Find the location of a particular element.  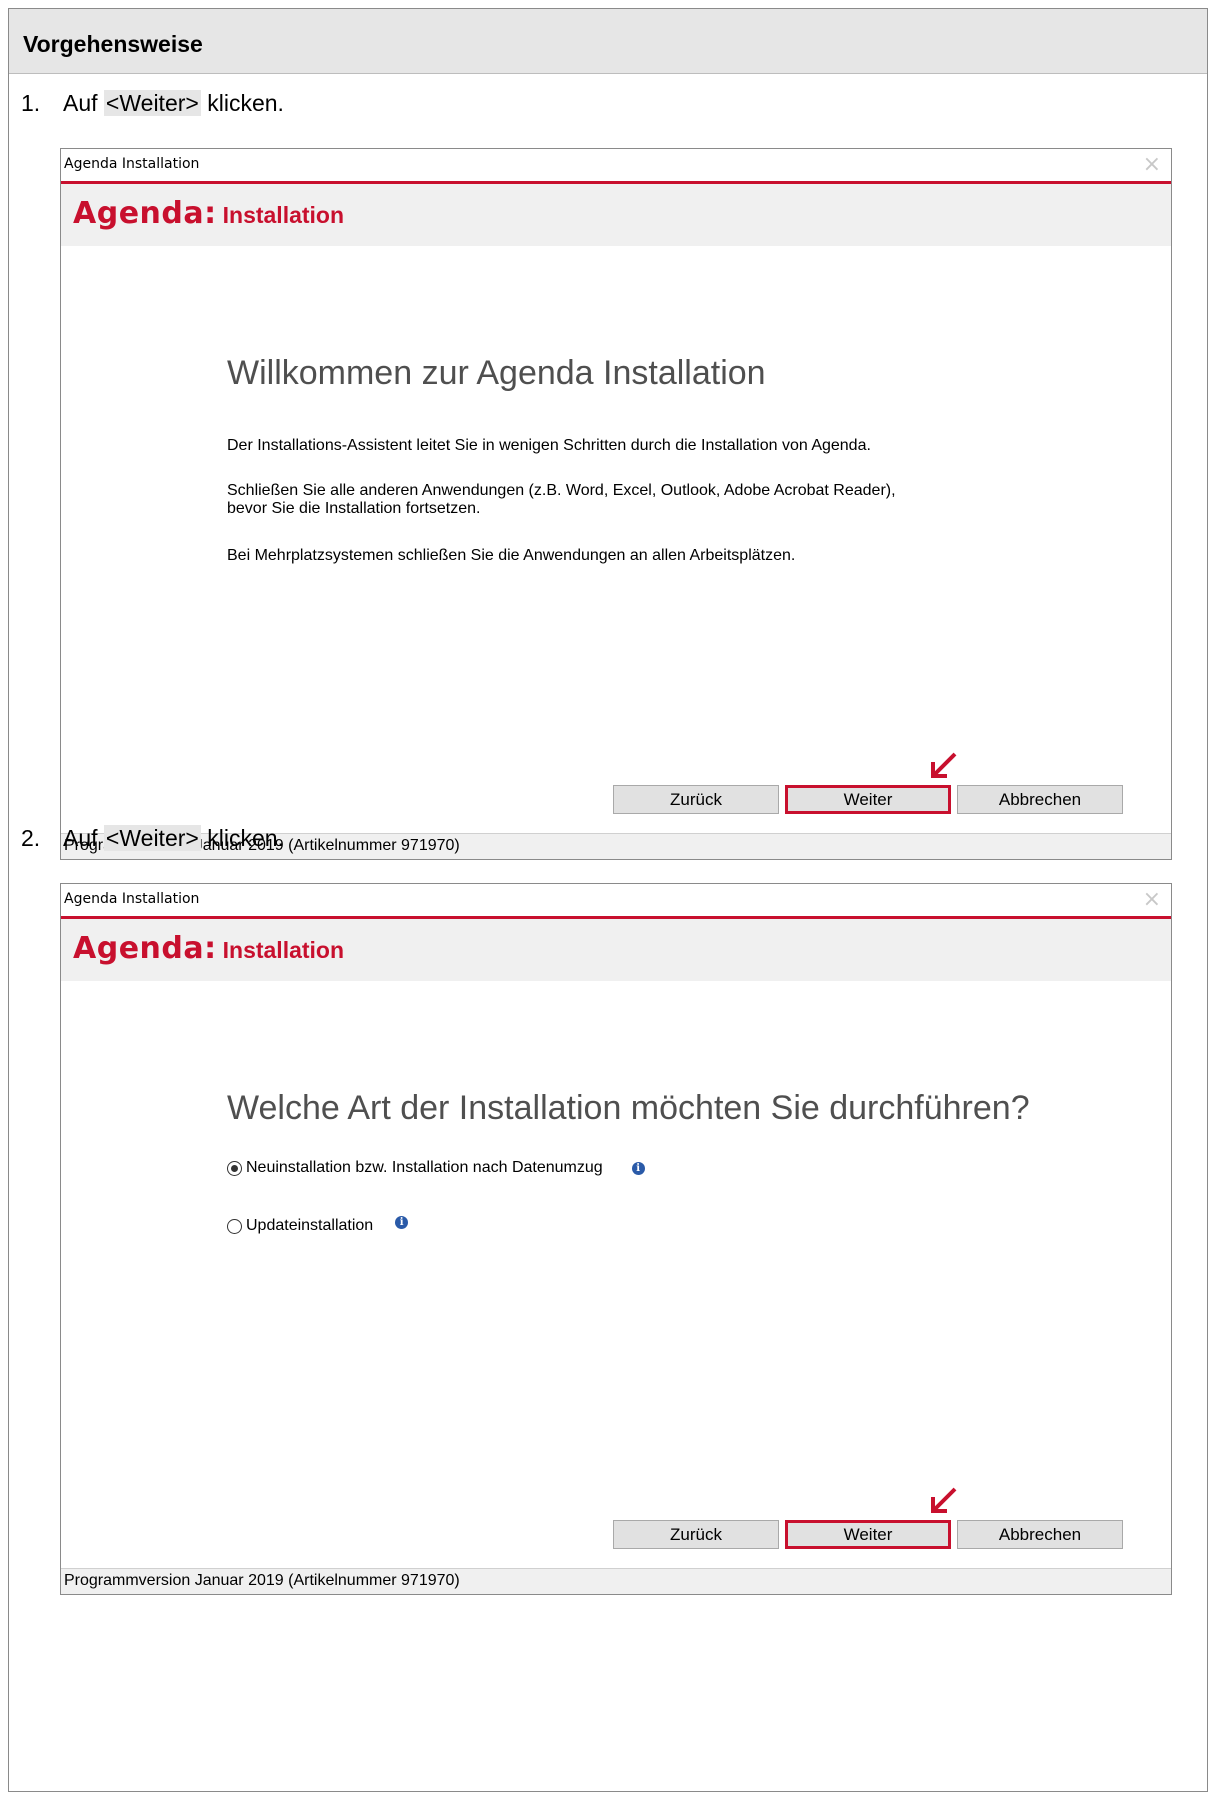

page-heading: Willkommen zur Agenda Installation is located at coordinates (496, 373).